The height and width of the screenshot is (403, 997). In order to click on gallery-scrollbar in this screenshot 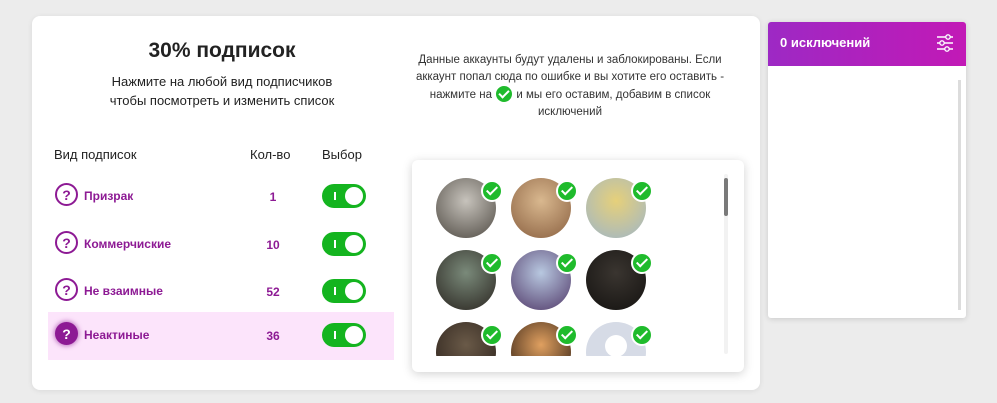, I will do `click(726, 197)`.